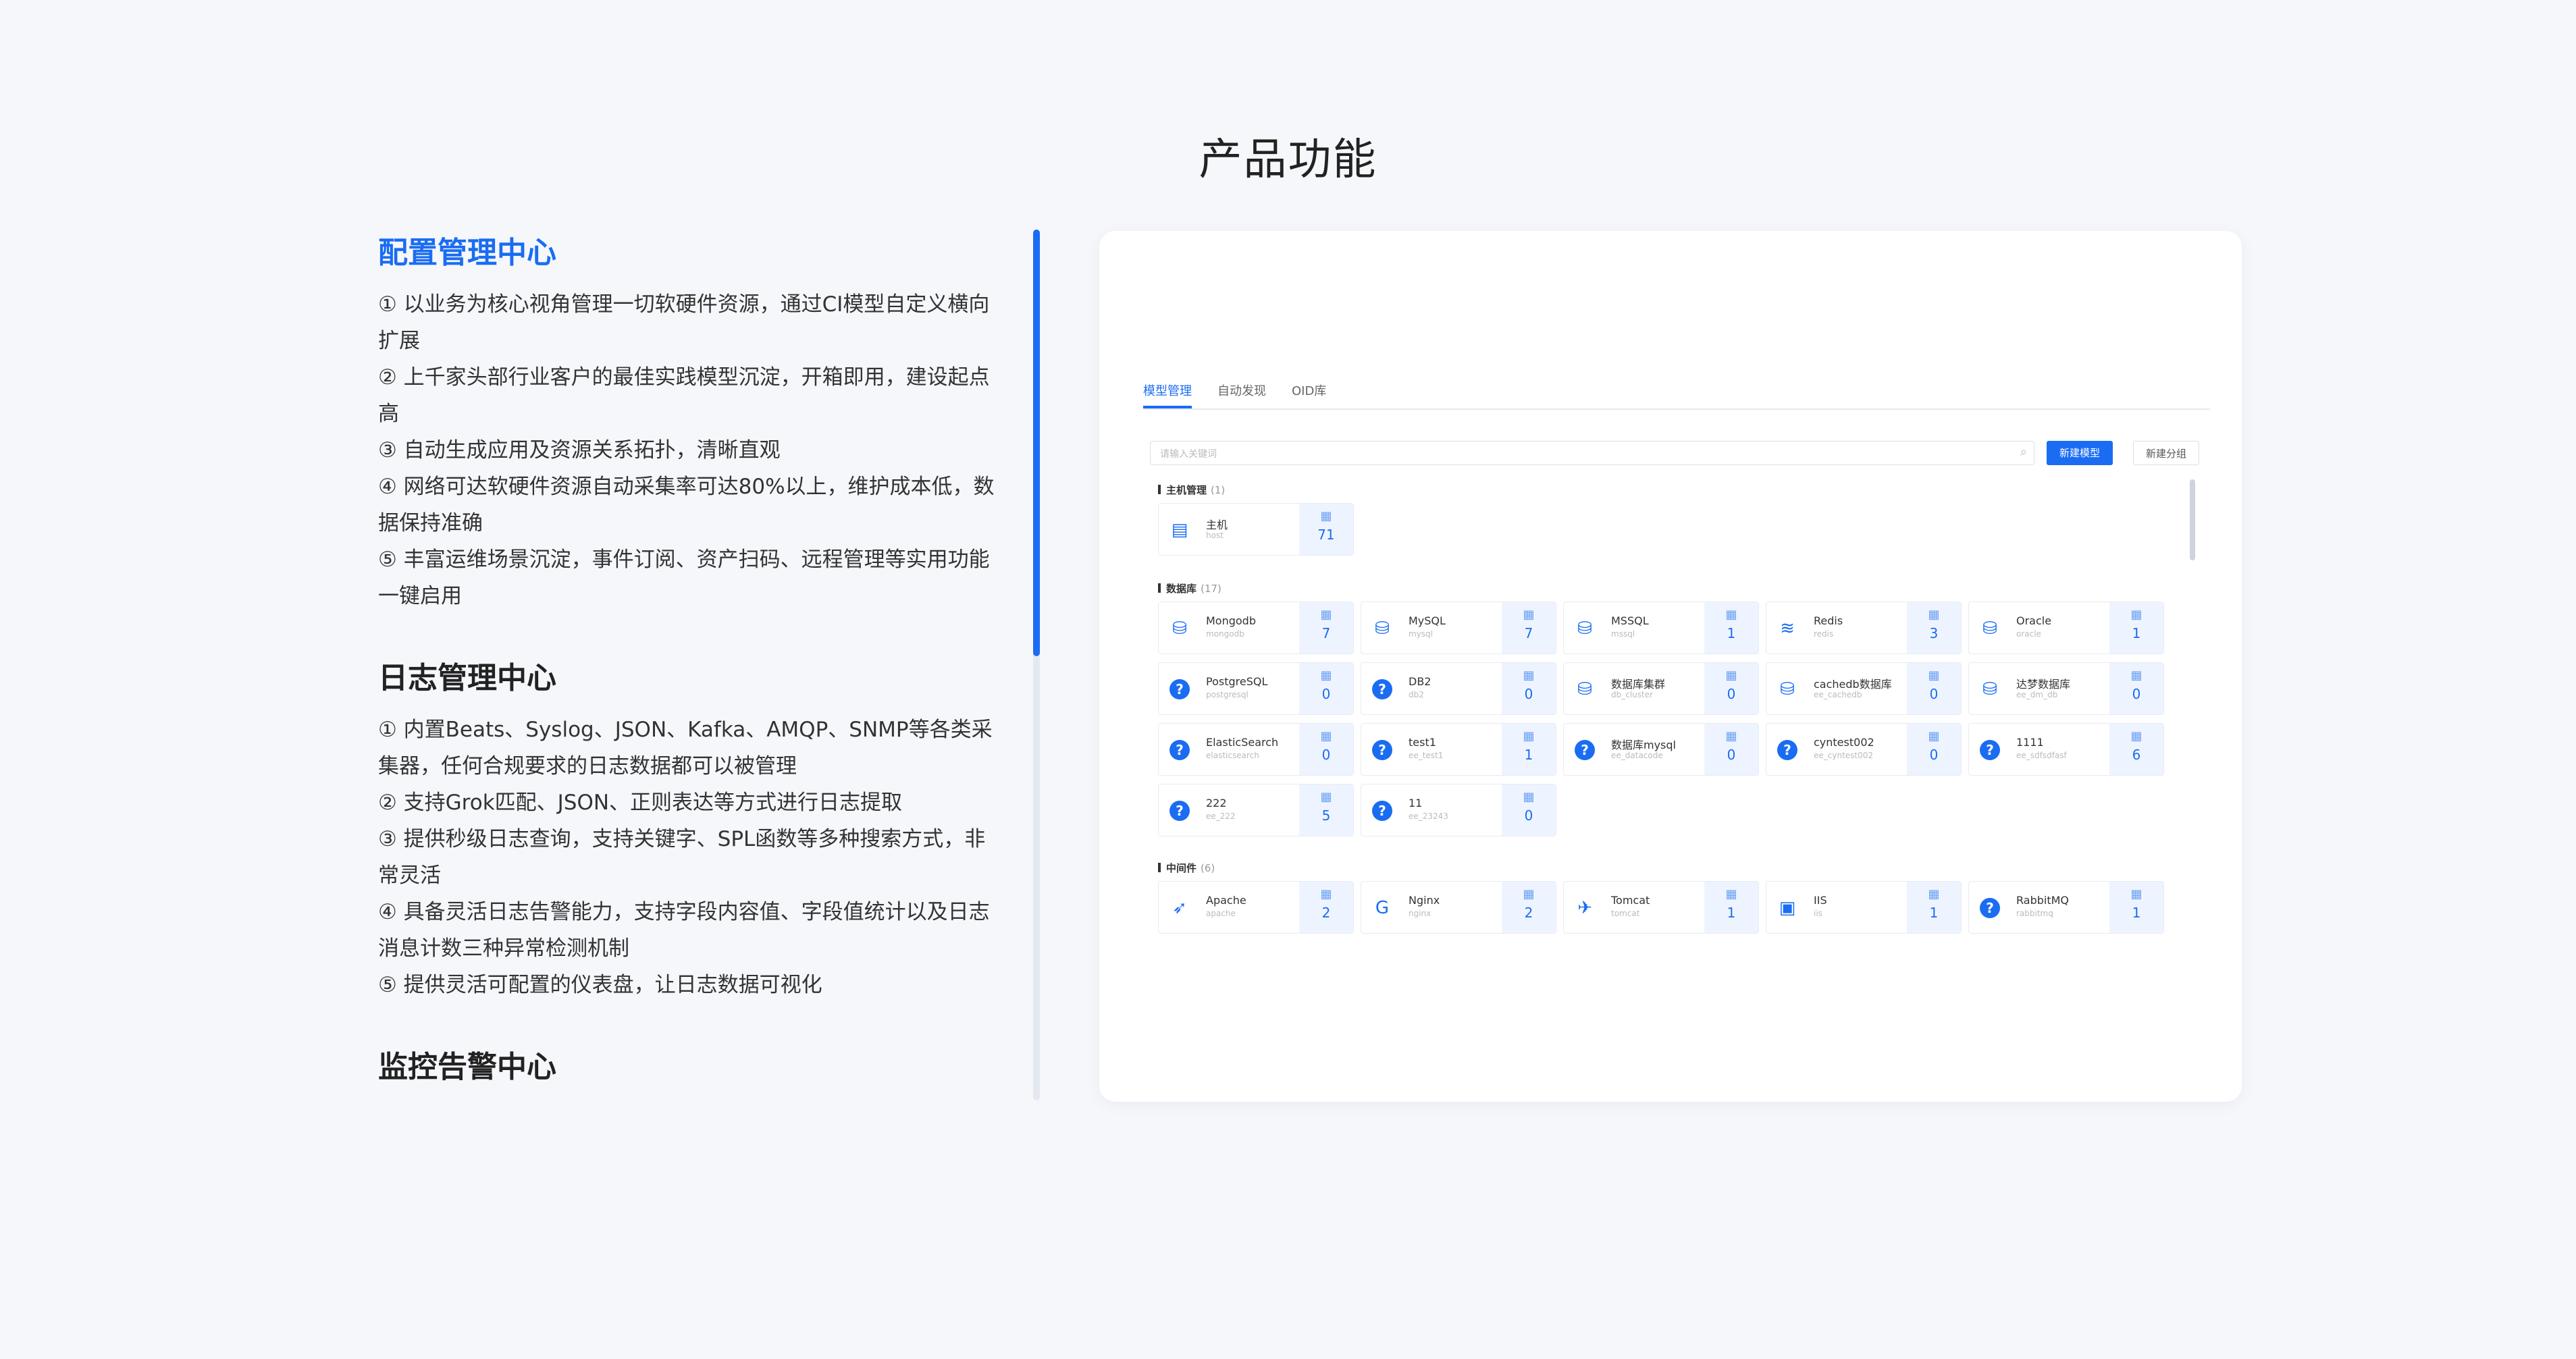  Describe the element at coordinates (1844, 742) in the screenshot. I see `model-name: cyntest002` at that location.